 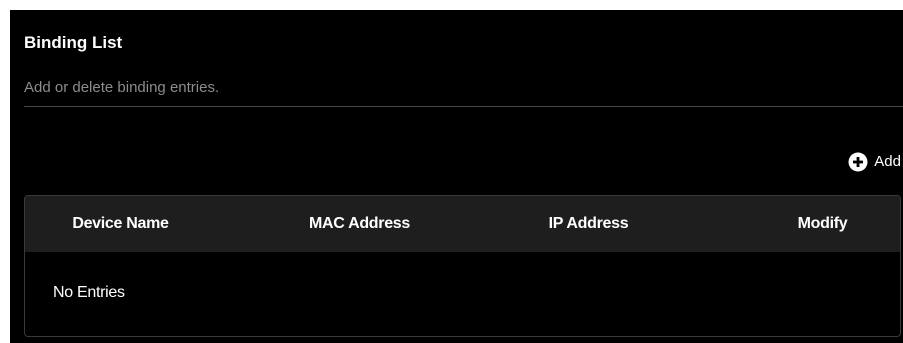 I want to click on column-header-ip-address: IP Address, so click(x=588, y=223).